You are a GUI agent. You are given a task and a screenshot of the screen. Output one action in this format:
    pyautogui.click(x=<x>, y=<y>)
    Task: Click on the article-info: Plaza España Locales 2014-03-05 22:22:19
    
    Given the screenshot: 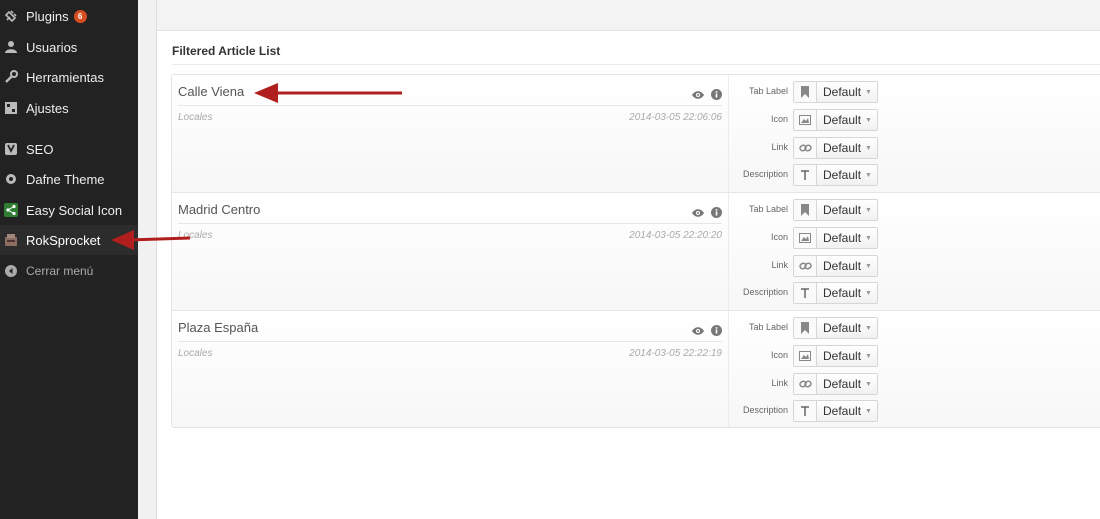 What is the action you would take?
    pyautogui.click(x=450, y=369)
    